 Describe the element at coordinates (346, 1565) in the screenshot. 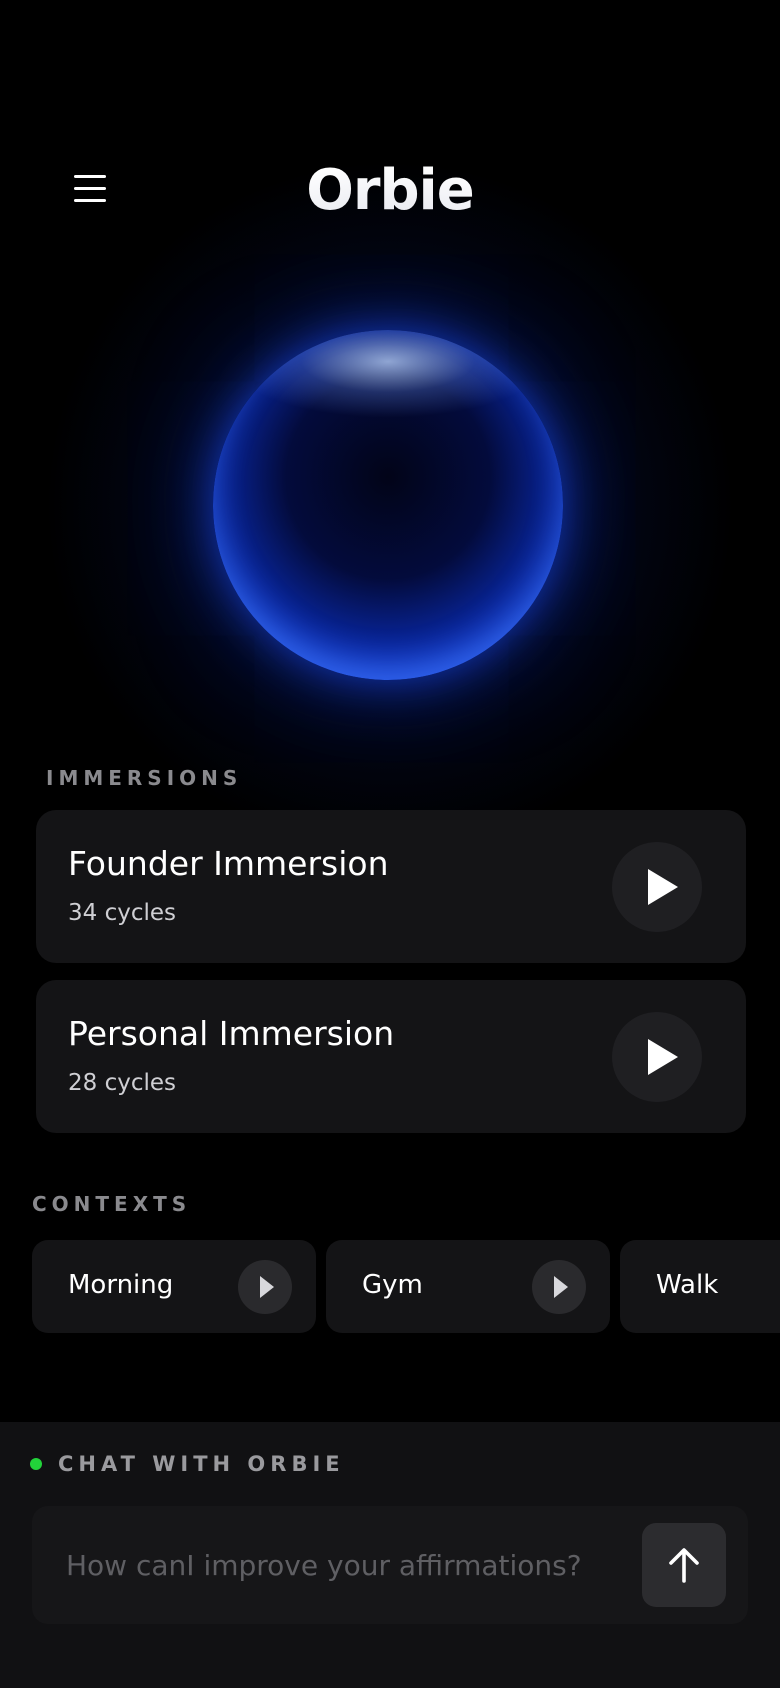

I see `chat-input` at that location.